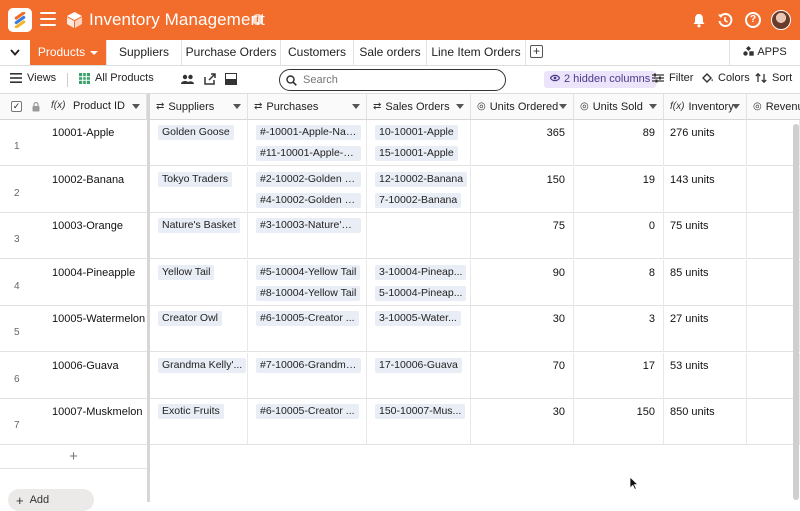 The image size is (800, 511). What do you see at coordinates (33, 78) in the screenshot?
I see `views-button: Views` at bounding box center [33, 78].